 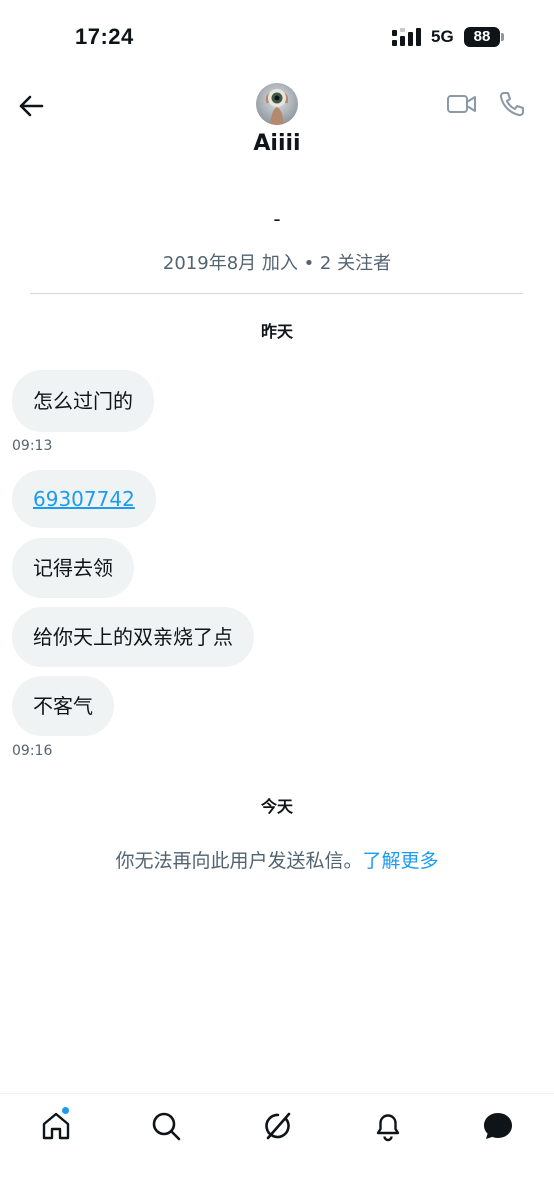 What do you see at coordinates (239, 861) in the screenshot?
I see `notice-text: 你无法再向此用户发送私信。` at bounding box center [239, 861].